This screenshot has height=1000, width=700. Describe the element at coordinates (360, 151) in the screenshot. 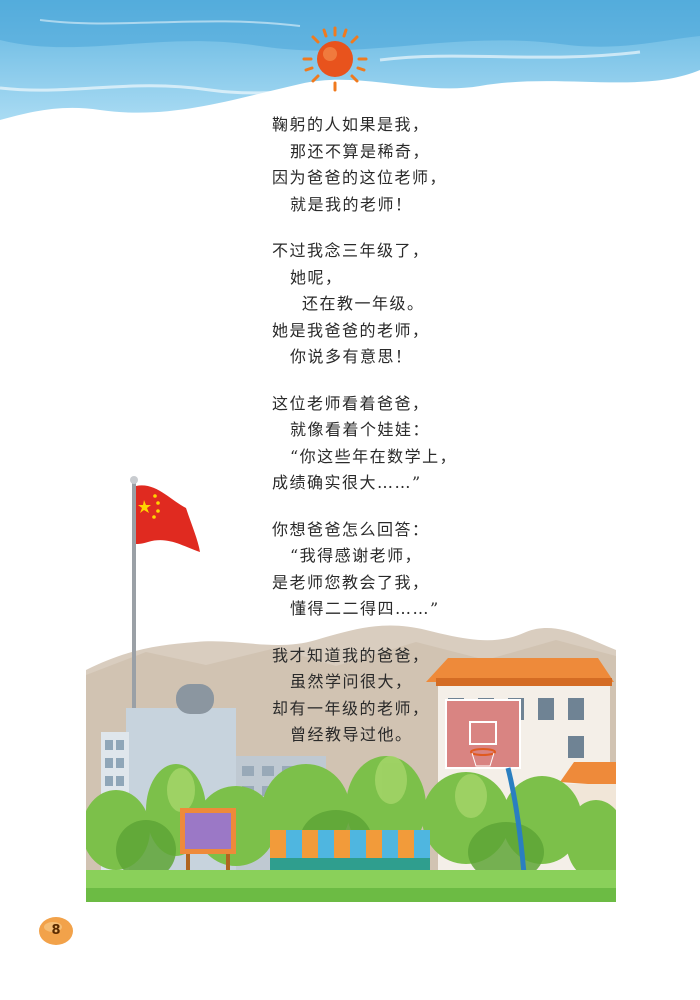

I see `poem-line: 那还不算是稀奇，` at that location.